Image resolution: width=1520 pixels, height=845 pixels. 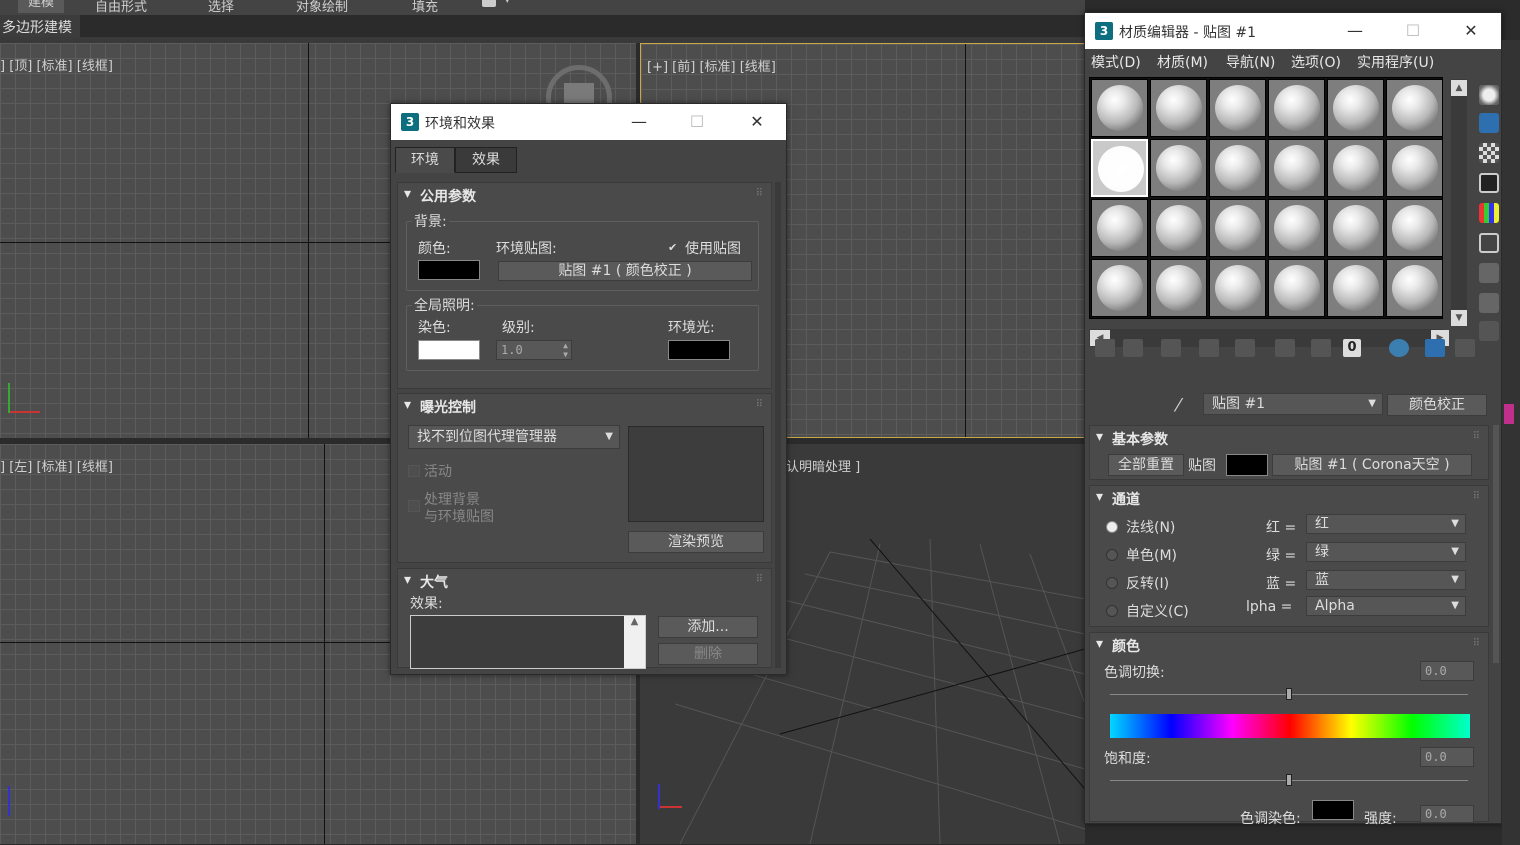 I want to click on viewport-front-label: [+] [前] [标准] [线框], so click(x=711, y=65).